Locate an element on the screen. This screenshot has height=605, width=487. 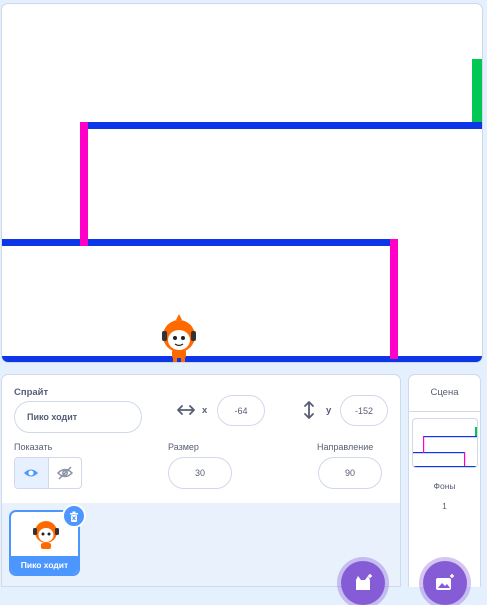
sprite-label: Спрайт is located at coordinates (31, 392).